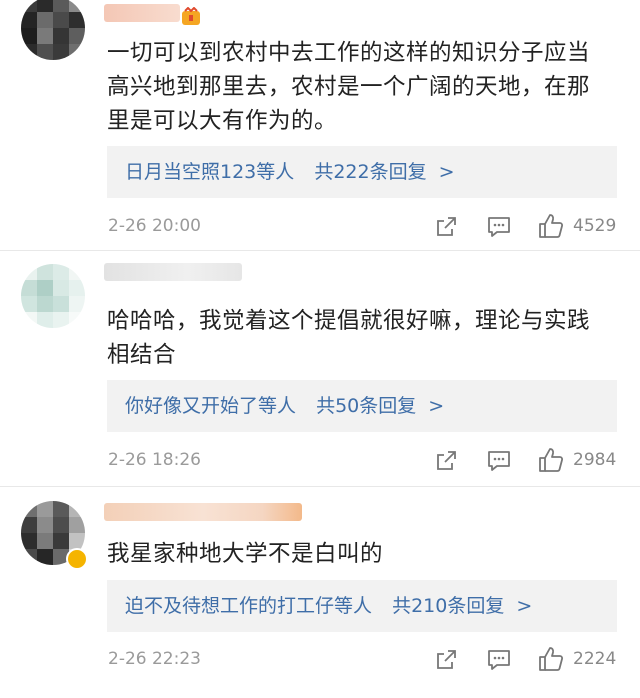 The width and height of the screenshot is (640, 698). What do you see at coordinates (211, 406) in the screenshot?
I see `reply-users: 你好像又开始了等人` at bounding box center [211, 406].